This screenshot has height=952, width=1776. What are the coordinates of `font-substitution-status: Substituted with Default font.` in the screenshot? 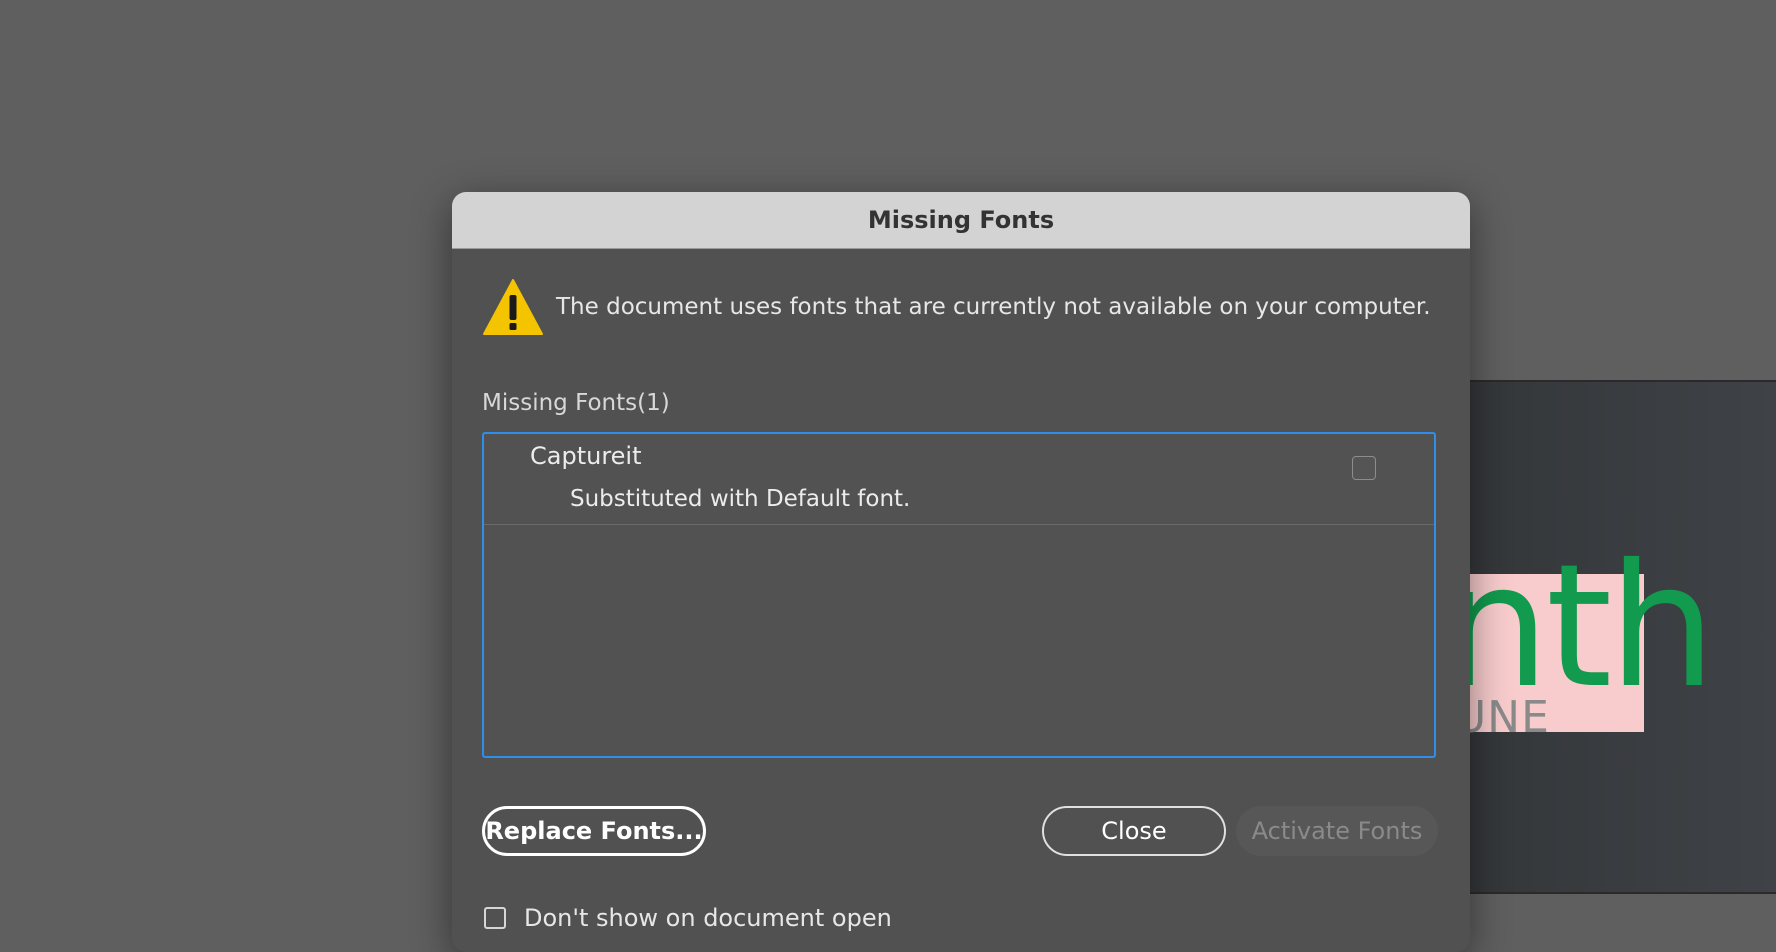 It's located at (740, 499).